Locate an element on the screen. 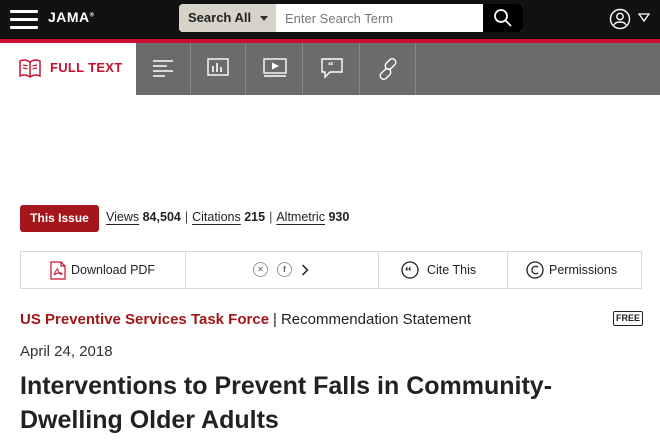  article-metrics: Views 84,504 | Citations 215 | Altmetric 930 is located at coordinates (228, 217).